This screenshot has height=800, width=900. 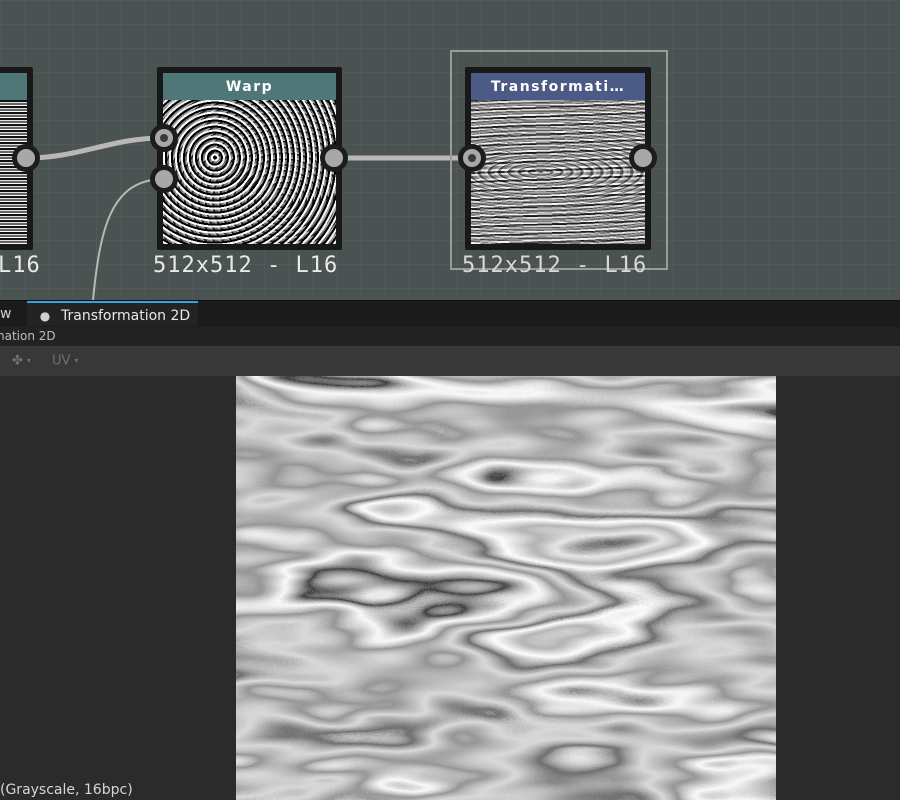 I want to click on node-transformation-output-port, so click(x=643, y=158).